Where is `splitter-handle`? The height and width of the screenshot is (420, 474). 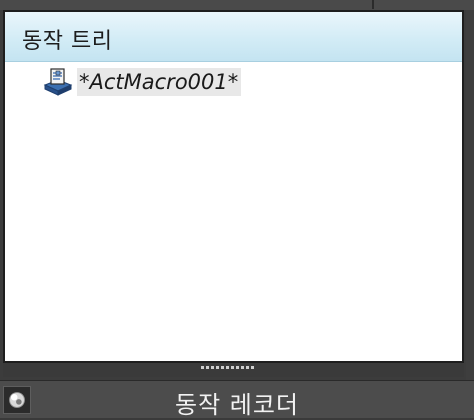
splitter-handle is located at coordinates (233, 370).